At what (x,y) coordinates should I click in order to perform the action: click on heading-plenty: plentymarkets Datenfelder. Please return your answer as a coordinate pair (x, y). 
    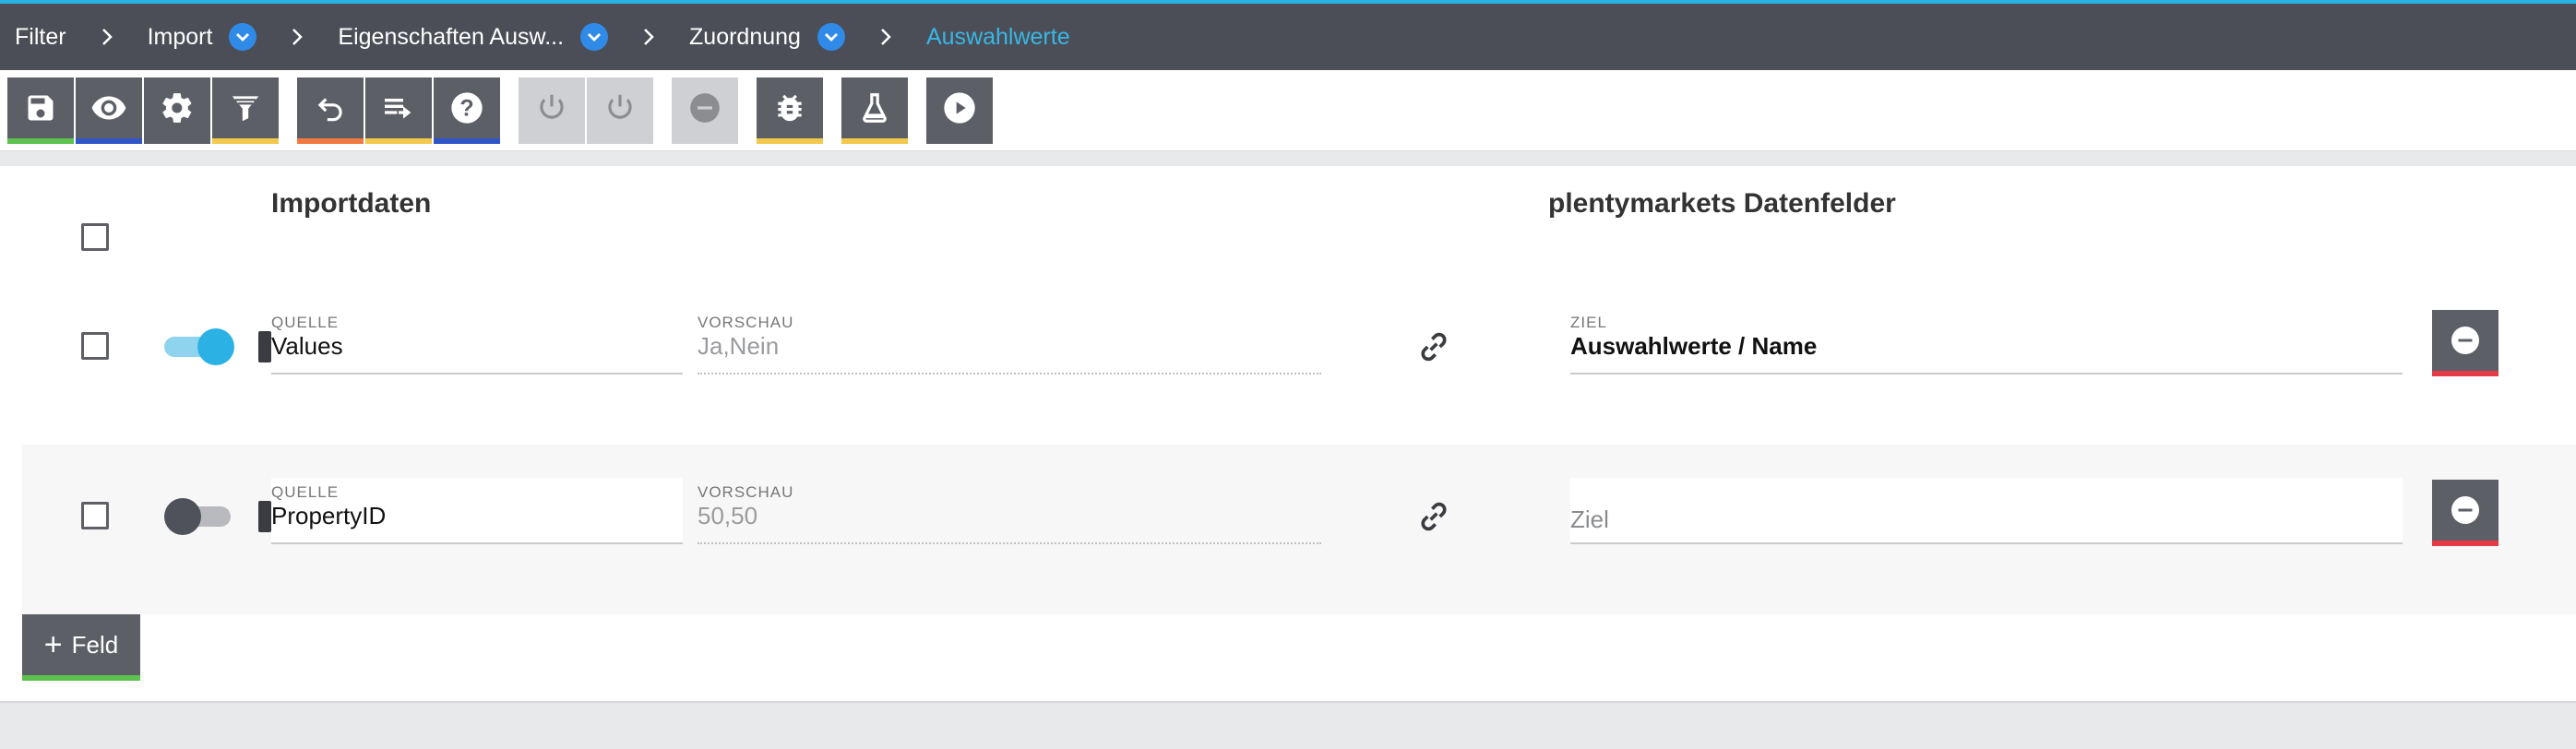
    Looking at the image, I should click on (1722, 203).